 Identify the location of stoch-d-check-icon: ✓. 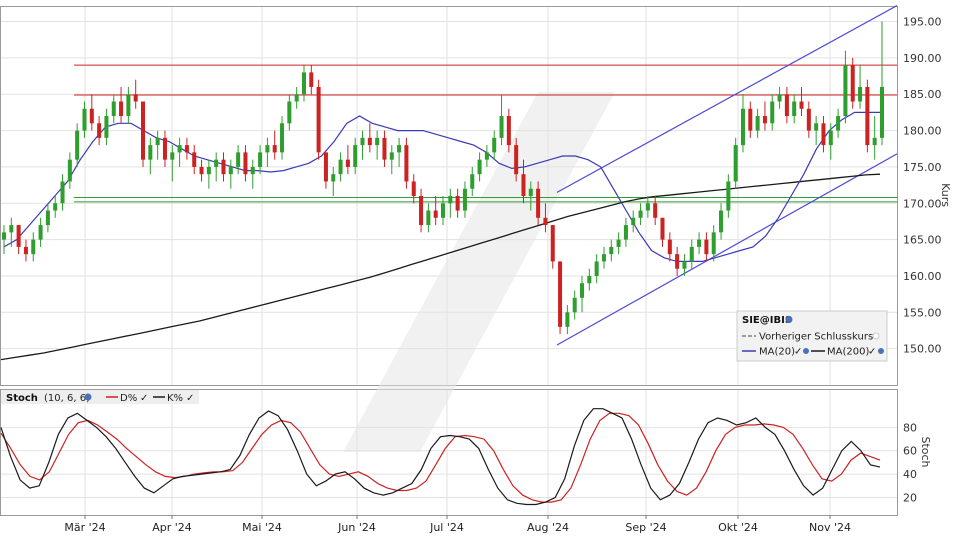
(144, 398).